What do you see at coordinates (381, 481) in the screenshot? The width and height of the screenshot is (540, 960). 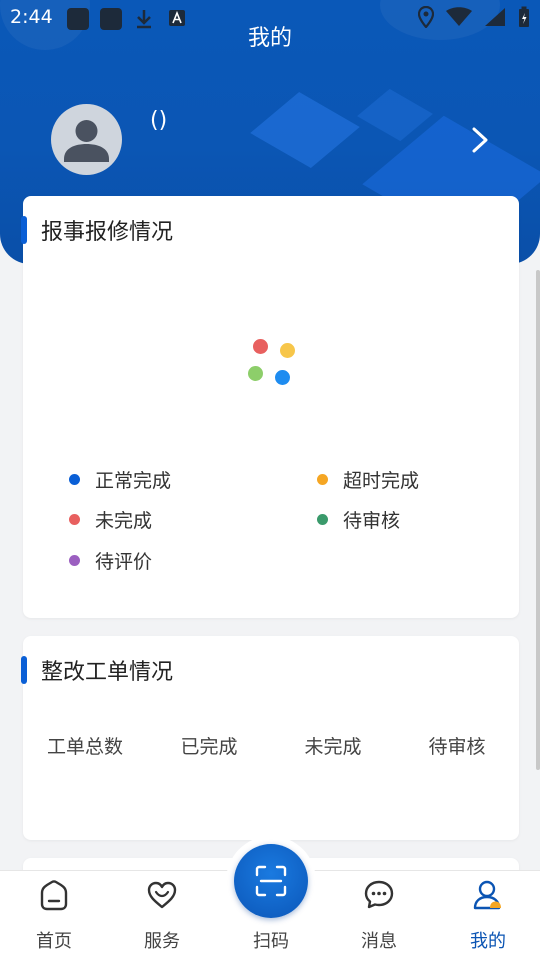 I see `legend-label: 超时完成` at bounding box center [381, 481].